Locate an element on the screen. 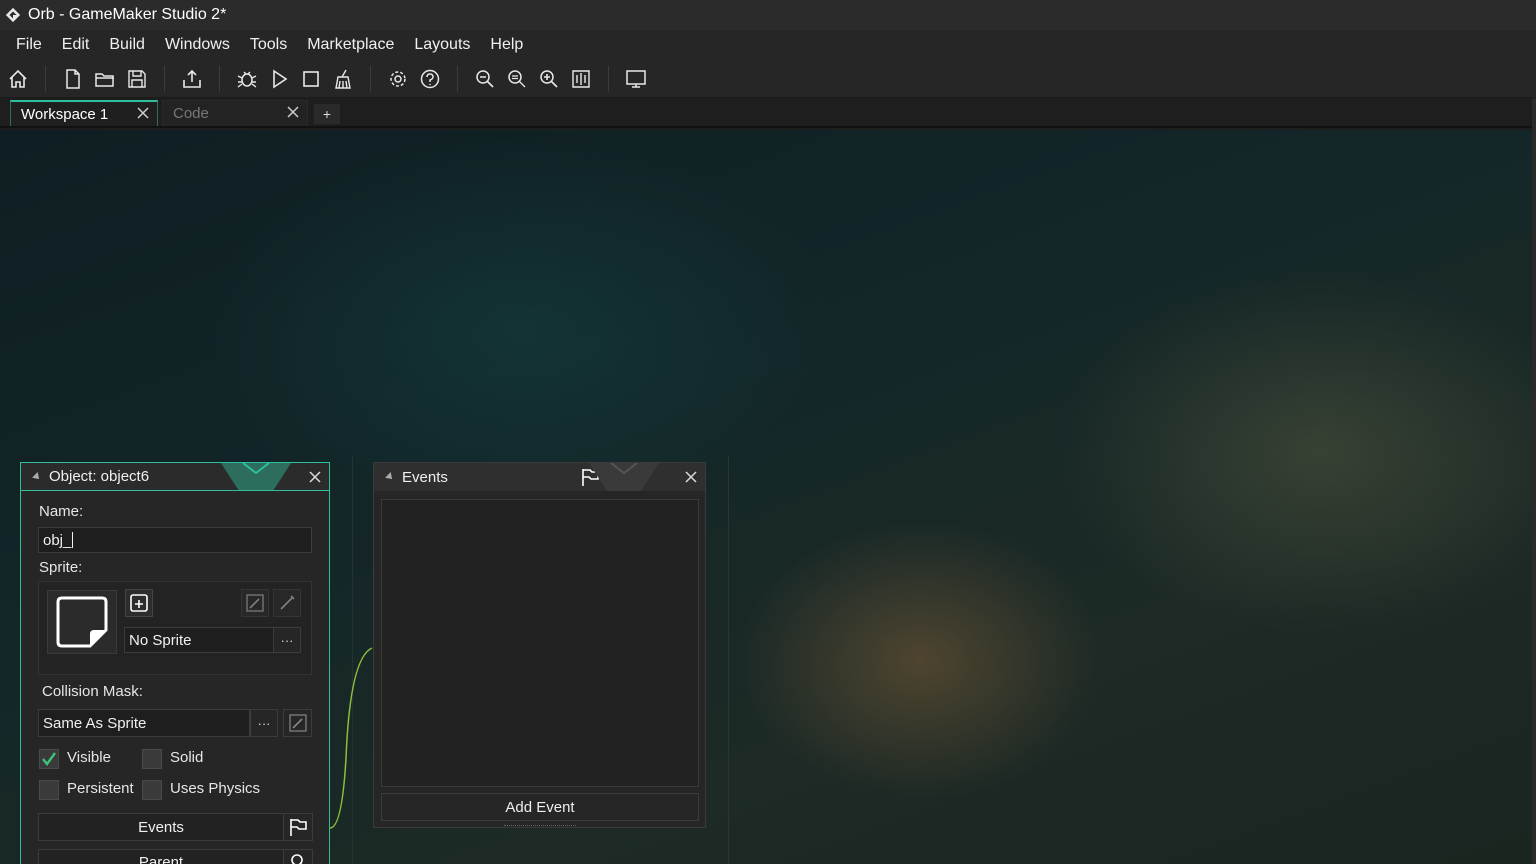  visible-checkbox is located at coordinates (49, 759).